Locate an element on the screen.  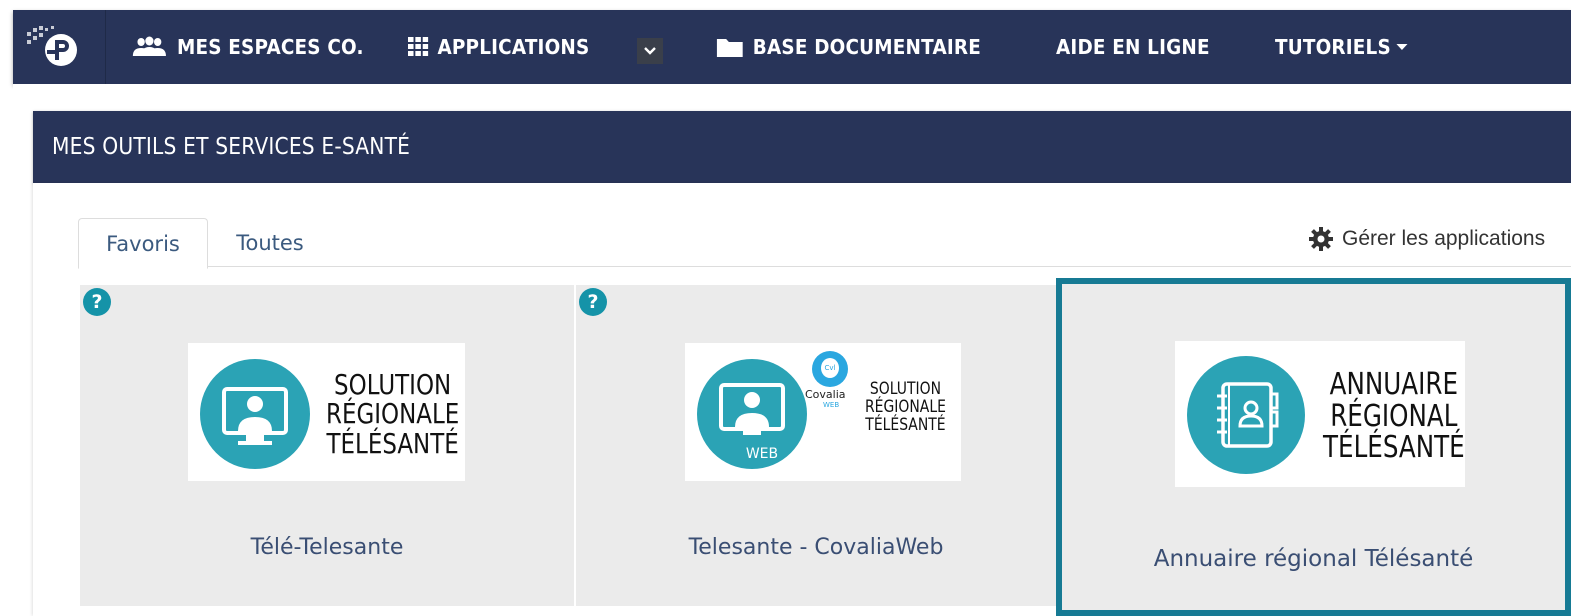
grid-icon is located at coordinates (418, 47).